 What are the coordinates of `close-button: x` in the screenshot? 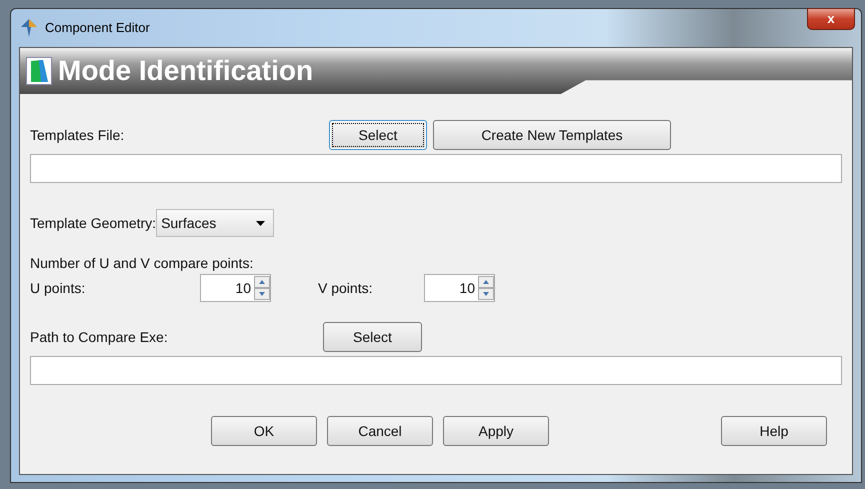 It's located at (831, 19).